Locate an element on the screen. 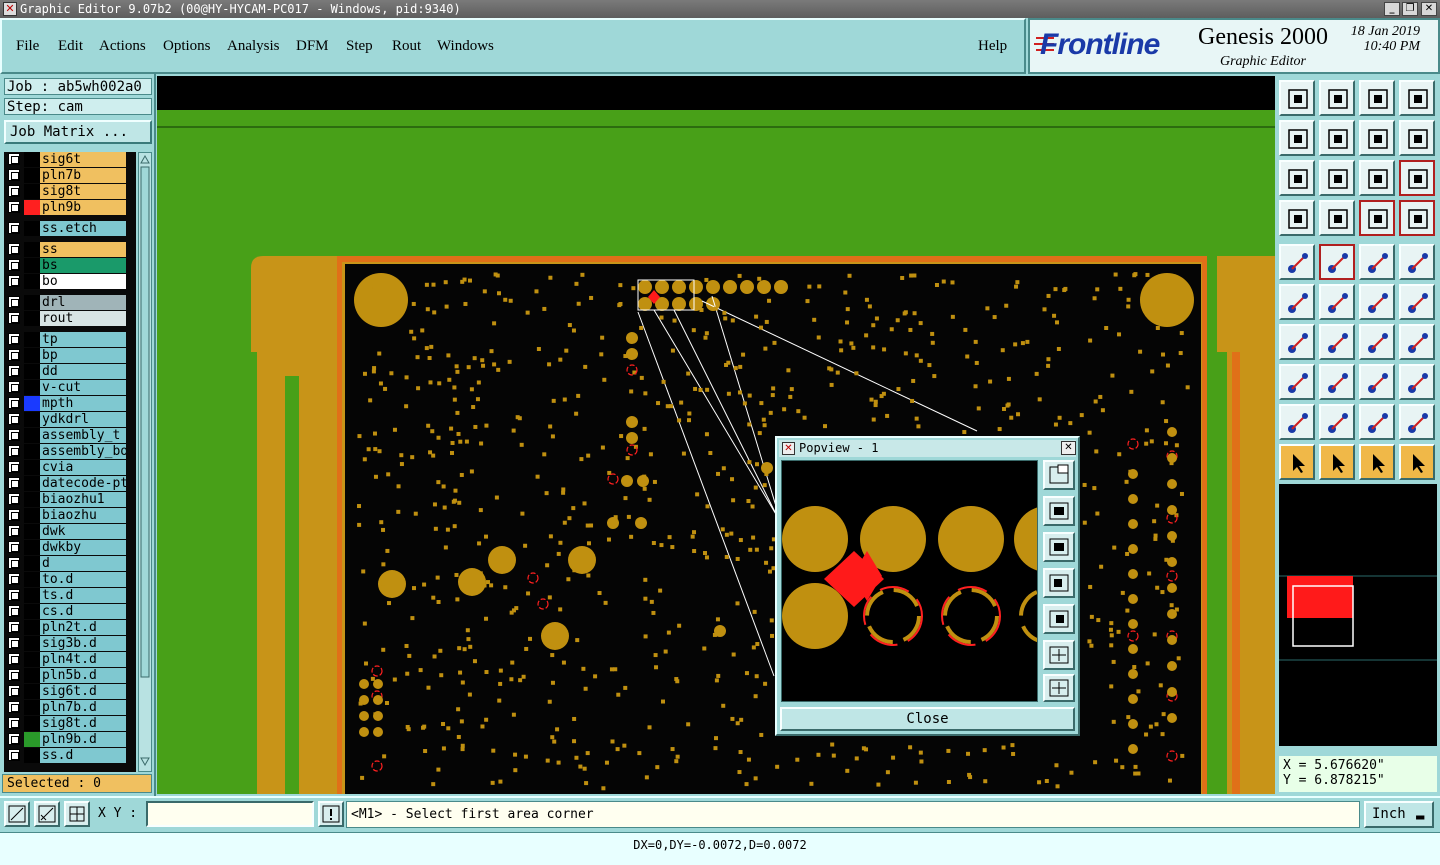 The height and width of the screenshot is (865, 1440). layer-row-bp: bp is located at coordinates (66, 355).